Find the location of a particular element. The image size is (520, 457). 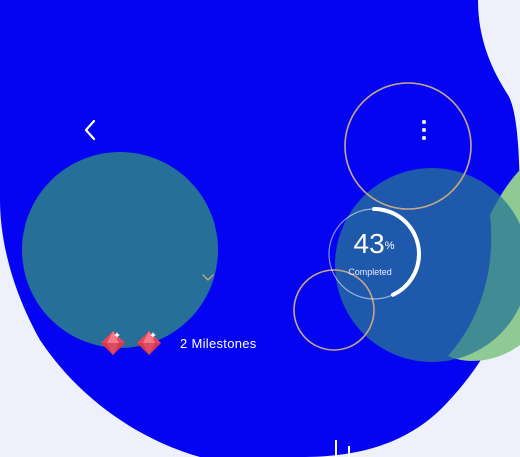

progress-value: 43 is located at coordinates (369, 243).